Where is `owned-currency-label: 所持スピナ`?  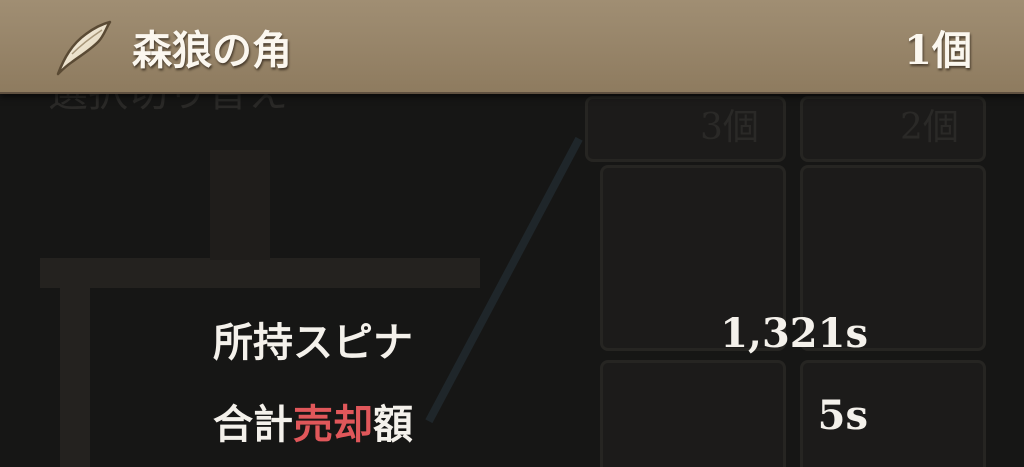 owned-currency-label: 所持スピナ is located at coordinates (313, 342).